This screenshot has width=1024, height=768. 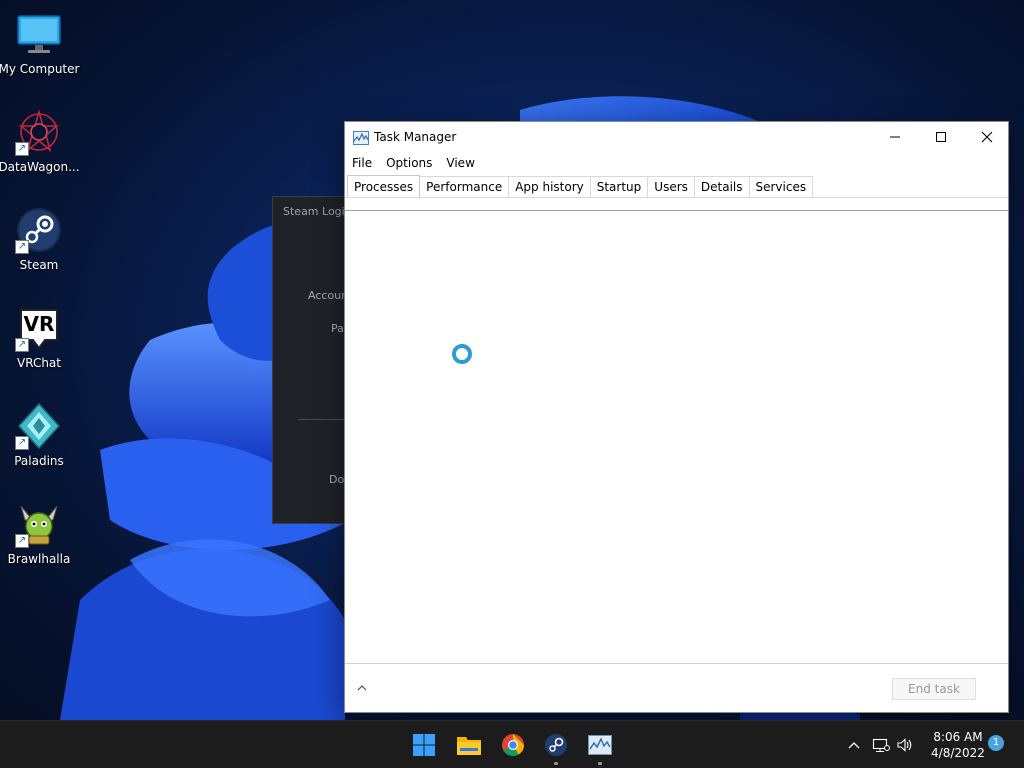 I want to click on steam-login-title: Steam Login, so click(x=317, y=211).